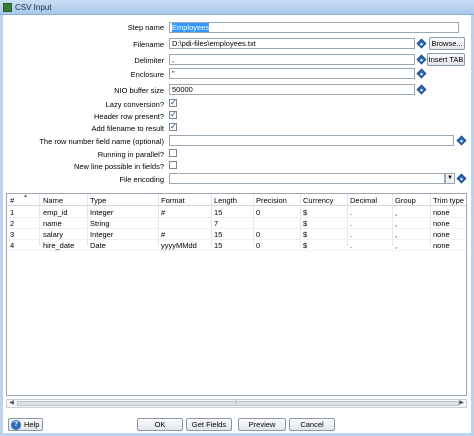 Image resolution: width=474 pixels, height=436 pixels. I want to click on column-header-decimal: Decimal, so click(363, 200).